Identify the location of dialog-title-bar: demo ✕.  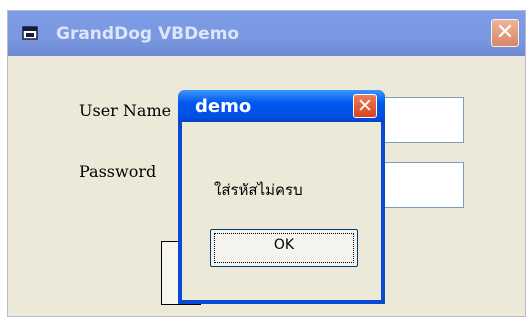
(281, 106).